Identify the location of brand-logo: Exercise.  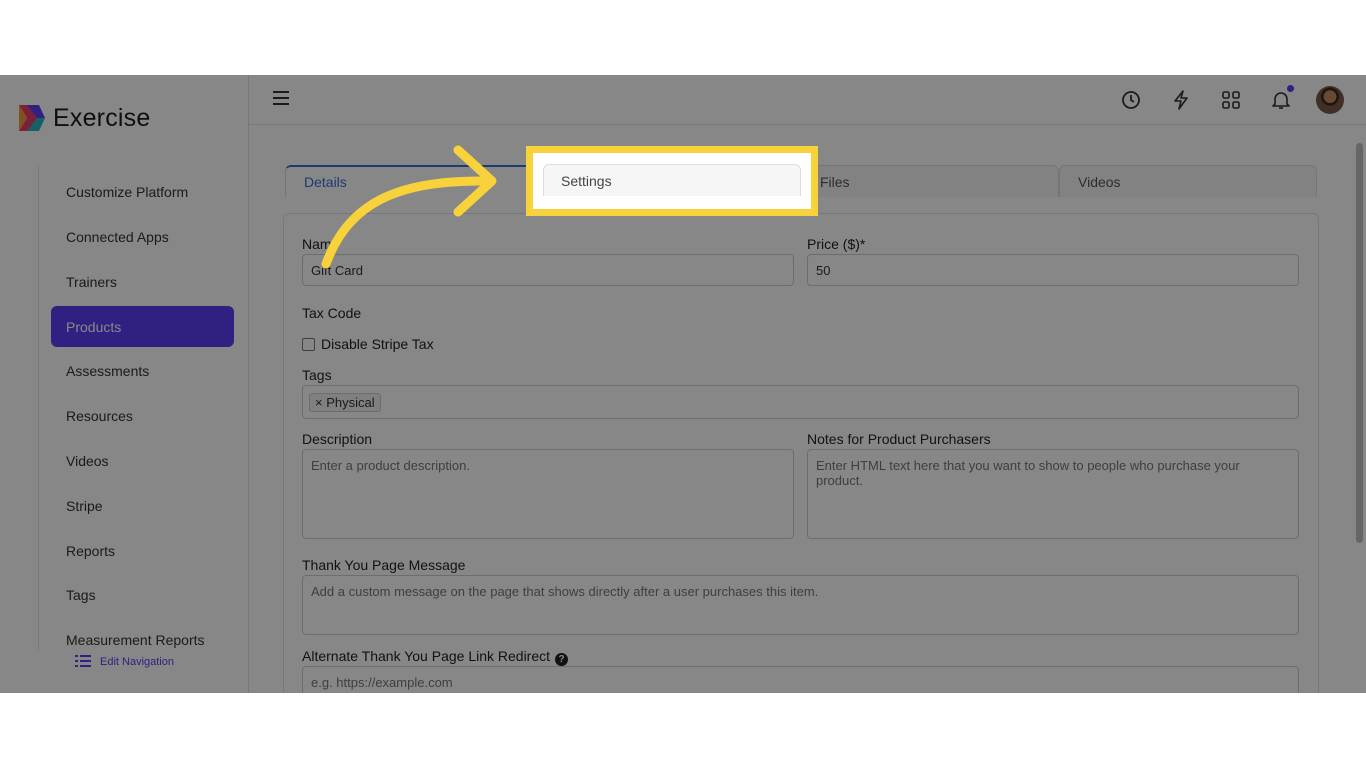
(83, 118).